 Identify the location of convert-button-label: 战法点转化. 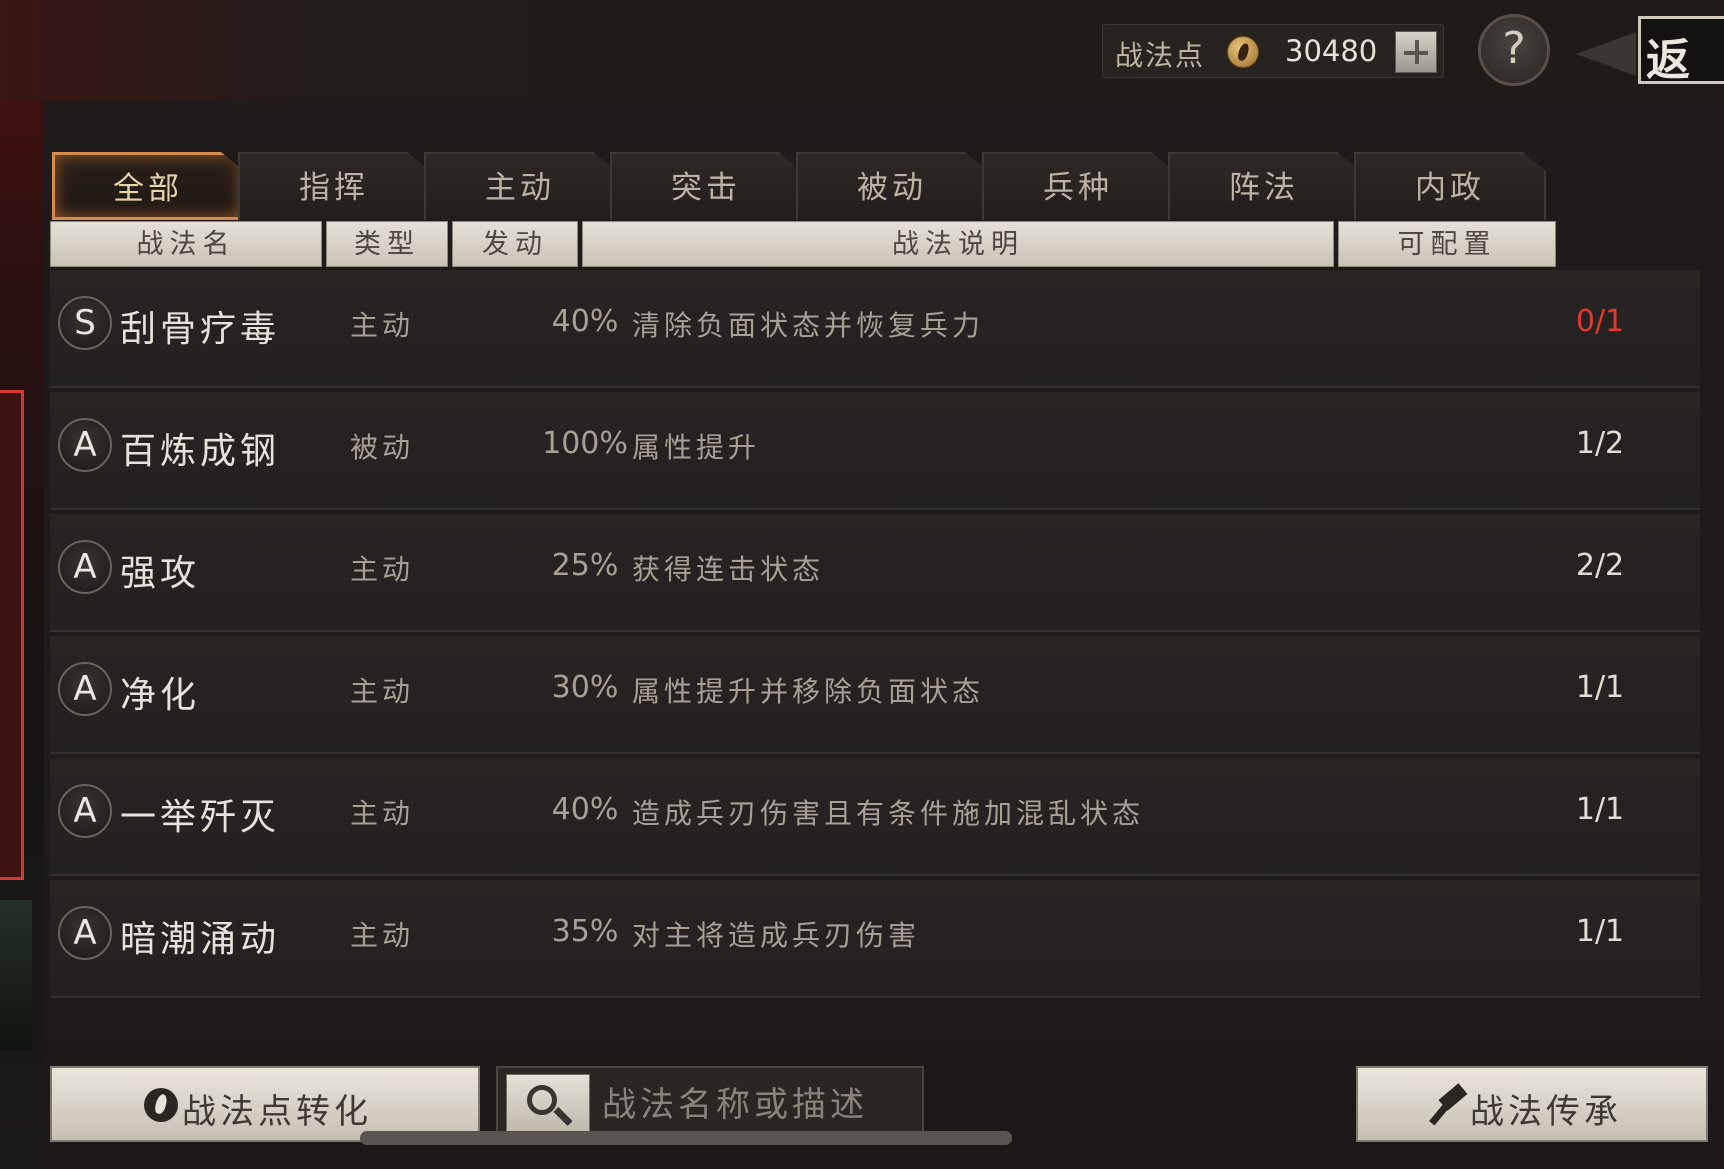
(277, 1112).